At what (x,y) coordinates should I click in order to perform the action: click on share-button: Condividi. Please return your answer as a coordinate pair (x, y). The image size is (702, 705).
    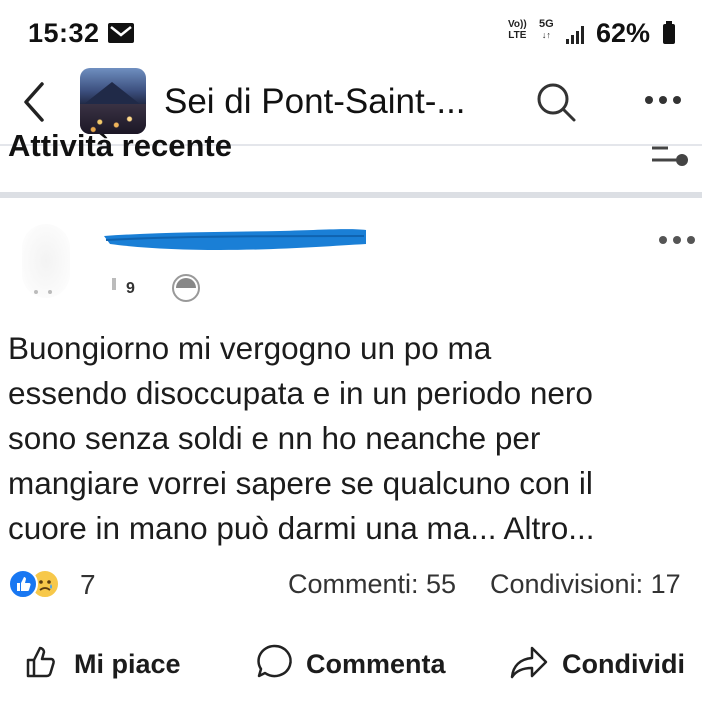
    Looking at the image, I should click on (596, 664).